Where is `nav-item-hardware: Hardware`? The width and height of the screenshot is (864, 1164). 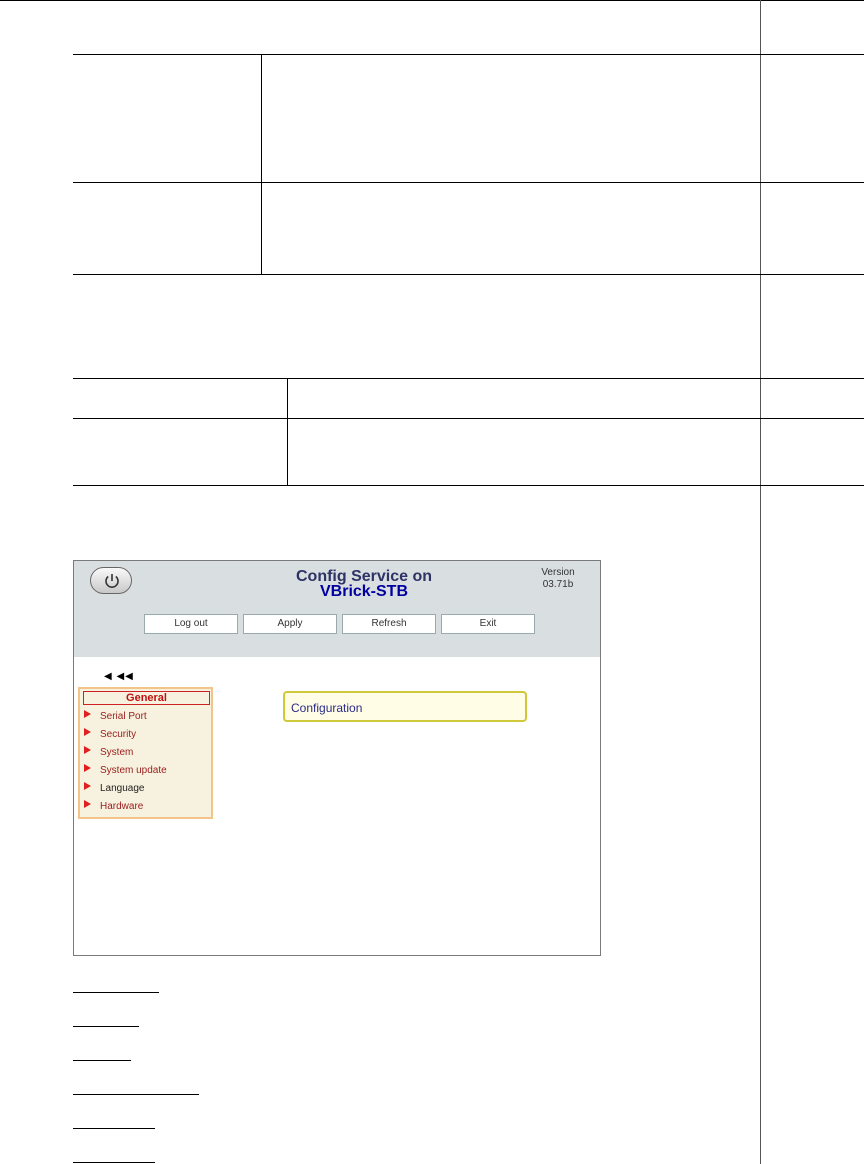 nav-item-hardware: Hardware is located at coordinates (113, 807).